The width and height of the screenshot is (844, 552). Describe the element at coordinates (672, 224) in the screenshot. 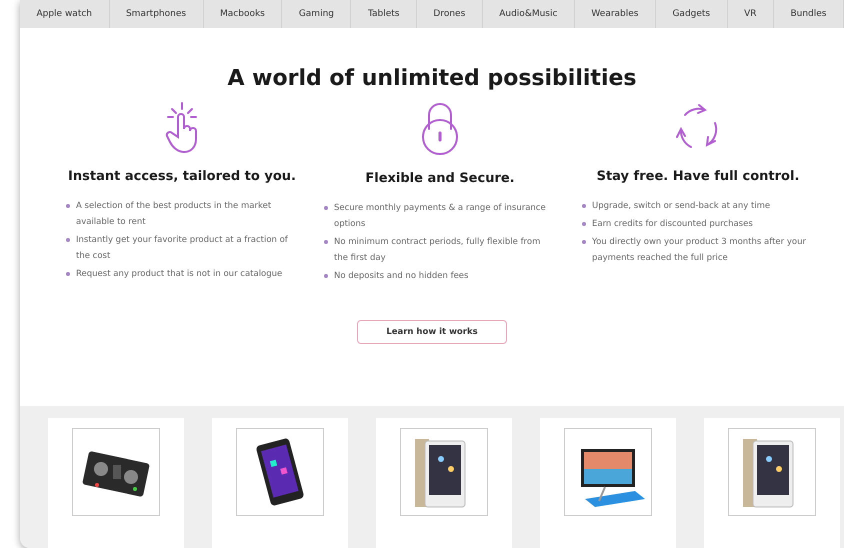

I see `feature-point: Earn credits for discounted purchases` at that location.